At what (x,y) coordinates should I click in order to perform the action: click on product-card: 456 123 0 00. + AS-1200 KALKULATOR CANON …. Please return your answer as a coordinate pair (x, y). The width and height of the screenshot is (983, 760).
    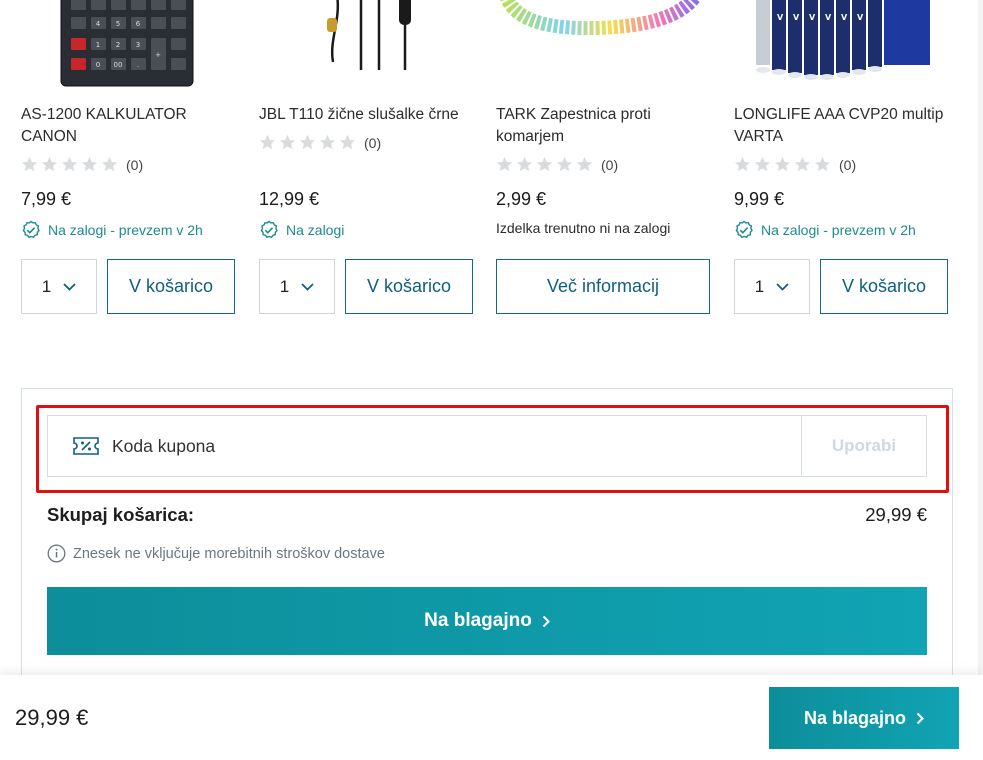
    Looking at the image, I should click on (128, 165).